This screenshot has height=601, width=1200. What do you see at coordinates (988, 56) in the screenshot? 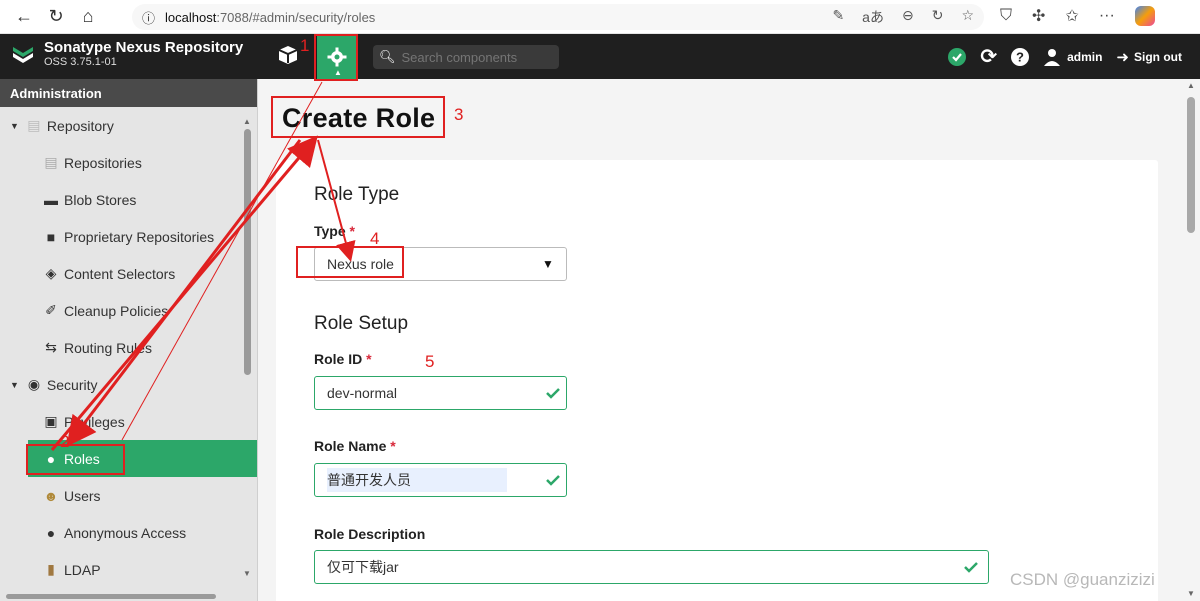
I see `refresh-icon: ⟳` at bounding box center [988, 56].